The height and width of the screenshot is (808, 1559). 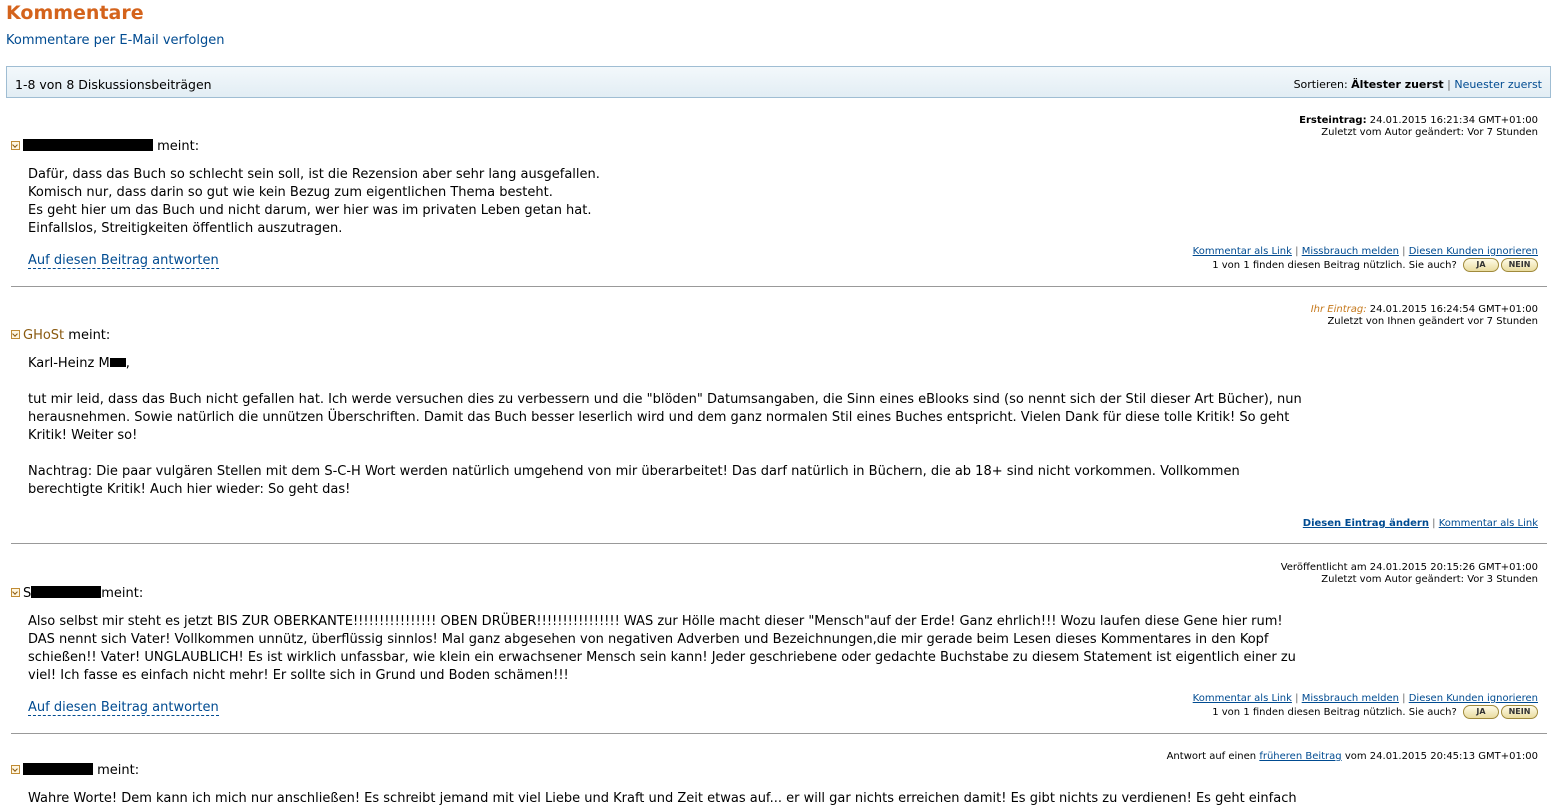 I want to click on post-1-author: meint:, so click(x=105, y=146).